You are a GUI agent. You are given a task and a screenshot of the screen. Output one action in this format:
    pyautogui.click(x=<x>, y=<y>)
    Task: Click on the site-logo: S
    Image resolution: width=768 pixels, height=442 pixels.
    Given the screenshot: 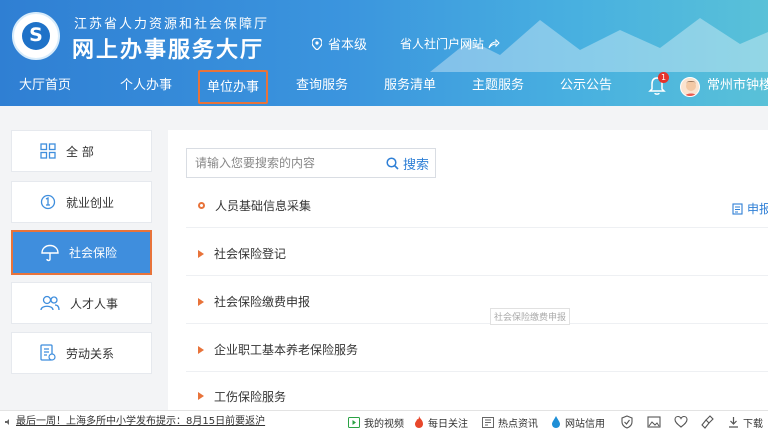 What is the action you would take?
    pyautogui.click(x=36, y=36)
    